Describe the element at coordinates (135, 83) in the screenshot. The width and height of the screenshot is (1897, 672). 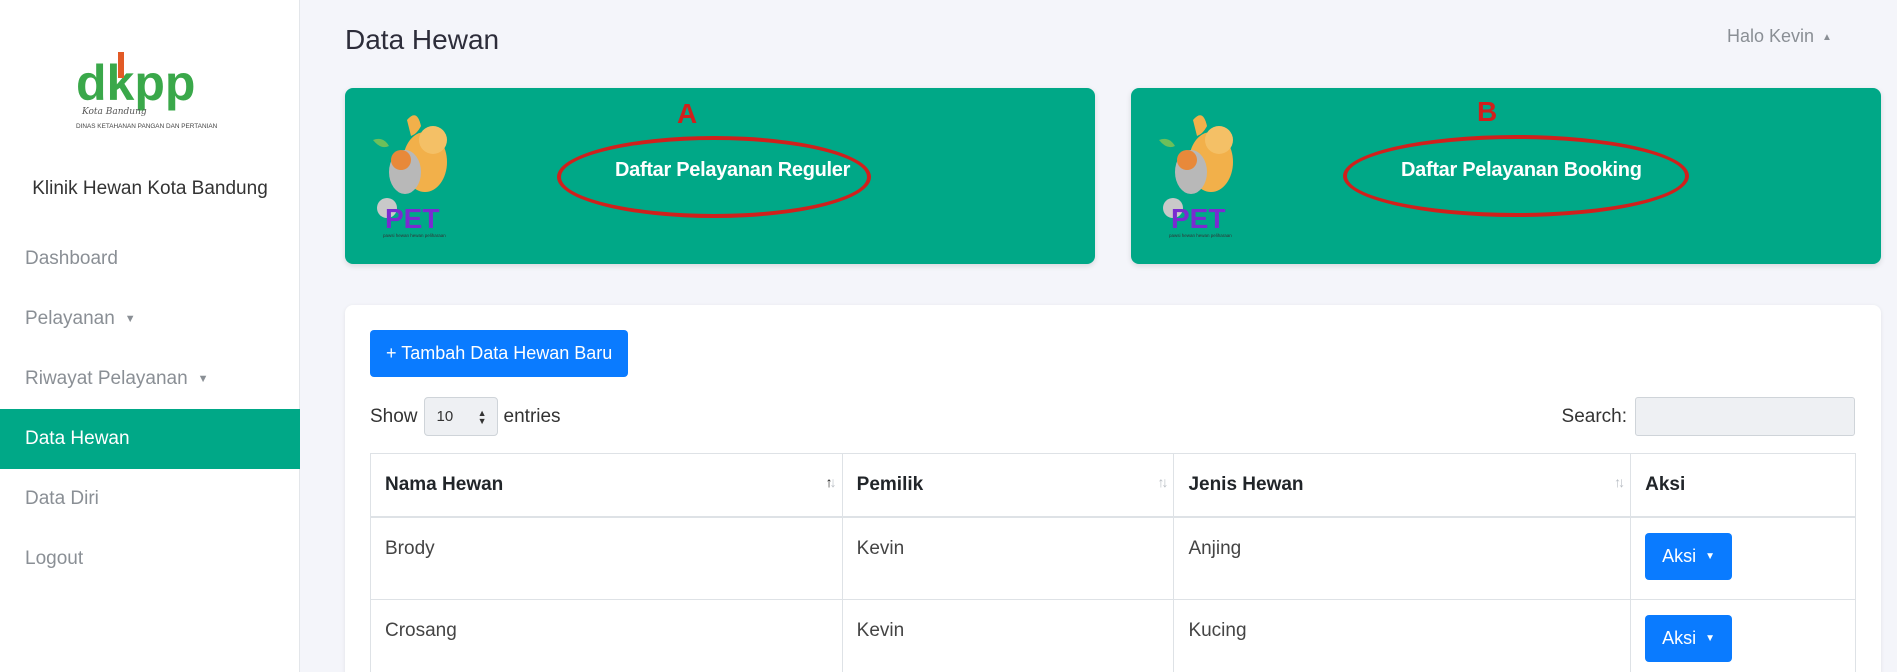
I see `svg-text: dkpp` at that location.